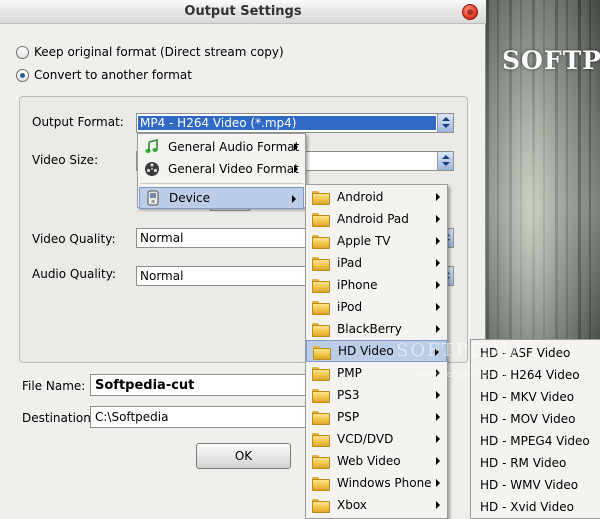 The width and height of the screenshot is (600, 519). What do you see at coordinates (349, 373) in the screenshot?
I see `device-item-label: PMP` at bounding box center [349, 373].